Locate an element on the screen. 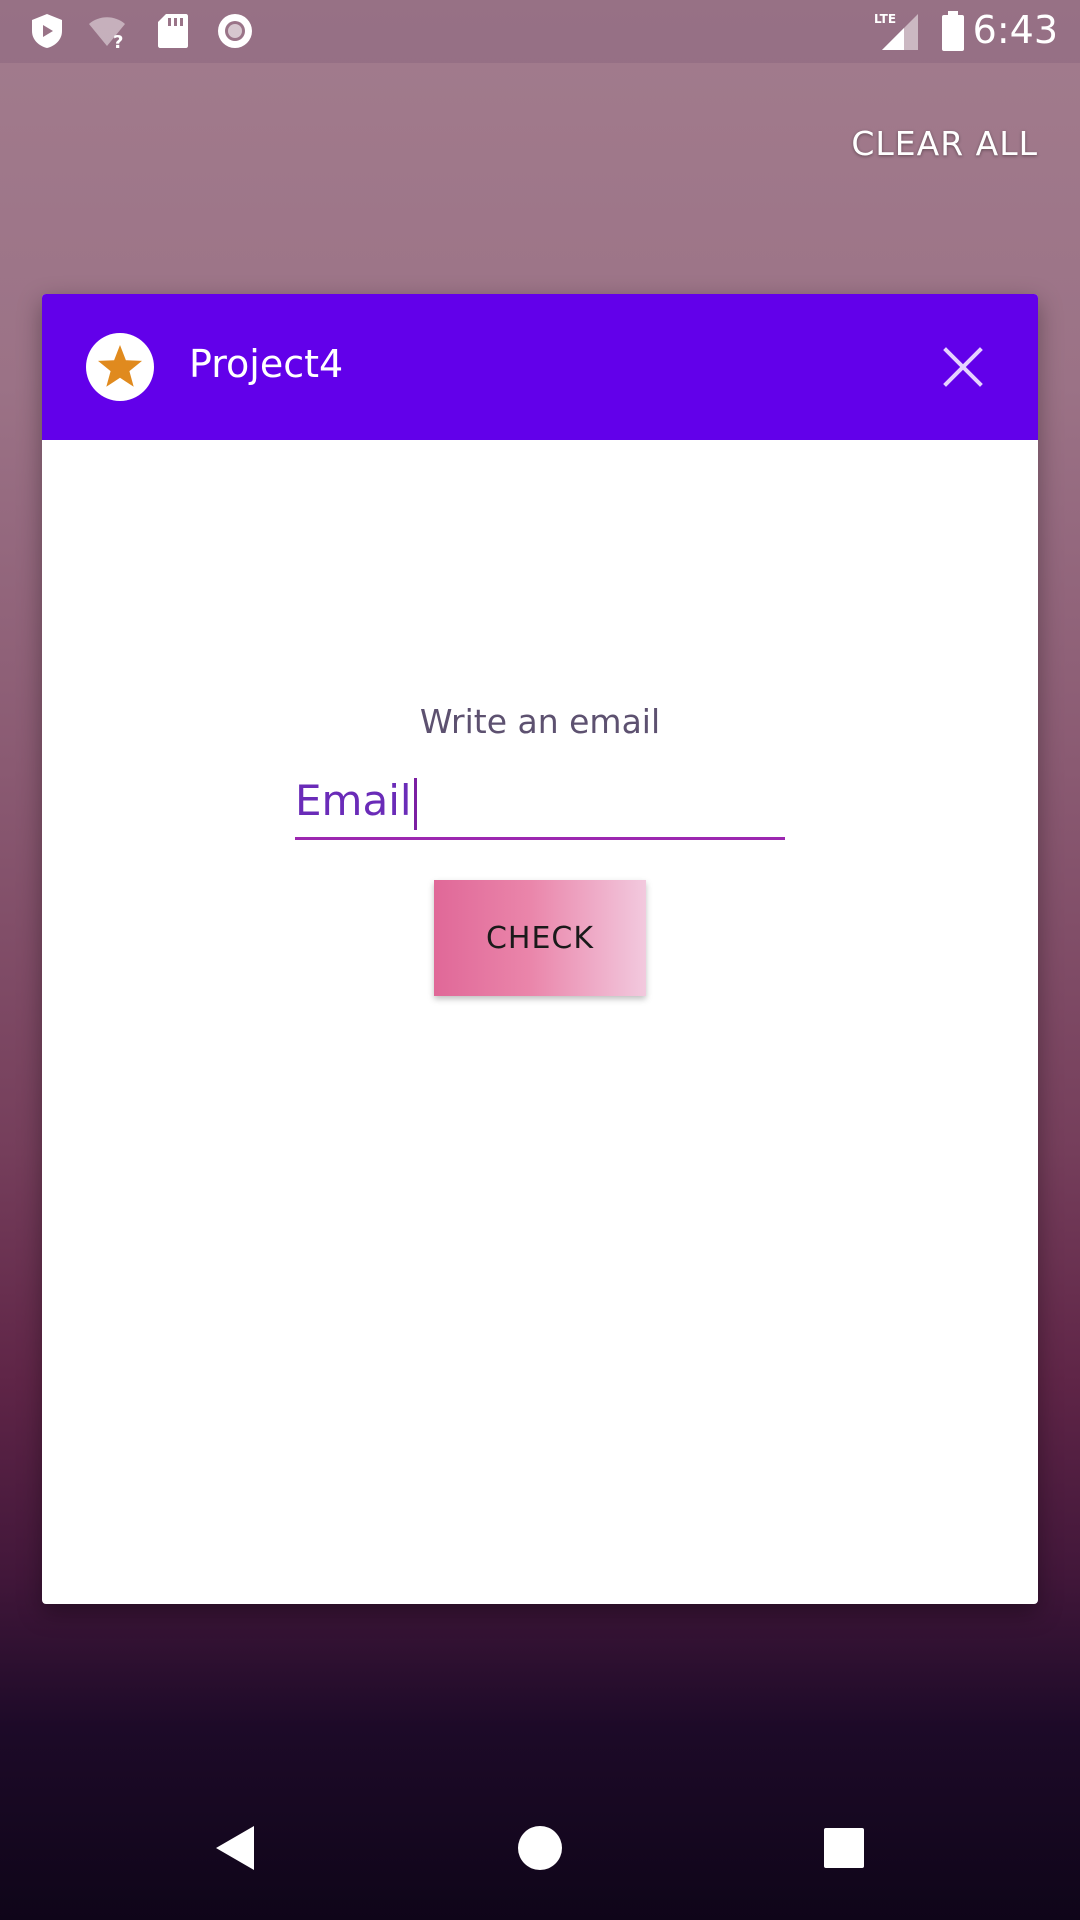 The width and height of the screenshot is (1080, 1920). email-input: Email is located at coordinates (356, 801).